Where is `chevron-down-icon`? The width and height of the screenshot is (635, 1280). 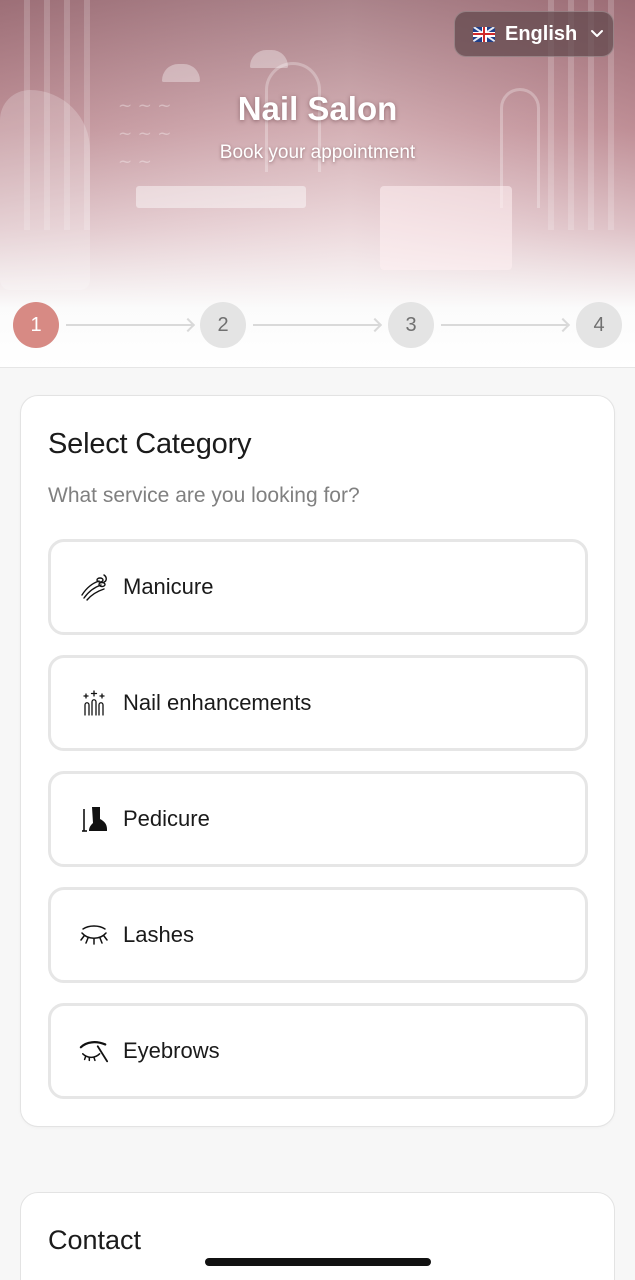 chevron-down-icon is located at coordinates (597, 34).